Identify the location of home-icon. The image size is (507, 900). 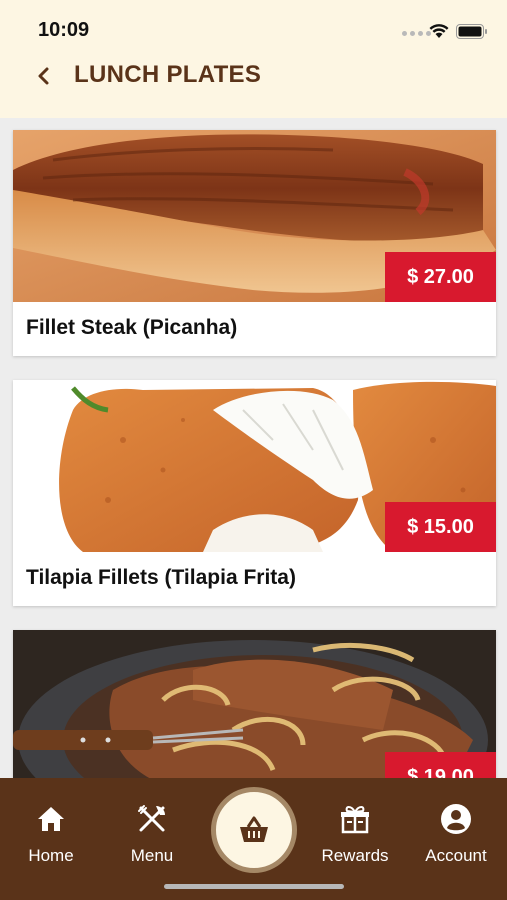
(51, 819).